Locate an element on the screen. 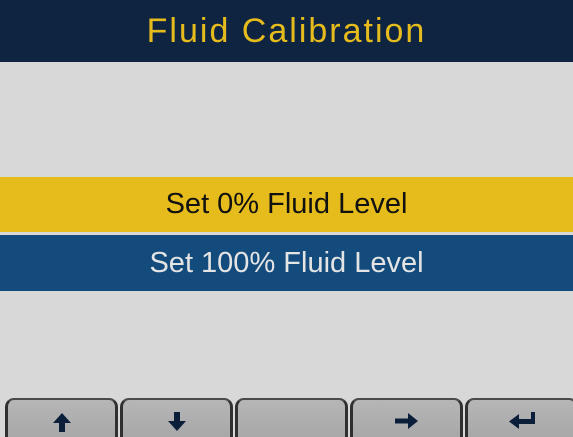 This screenshot has width=573, height=437. softkey-blank-button is located at coordinates (291, 417).